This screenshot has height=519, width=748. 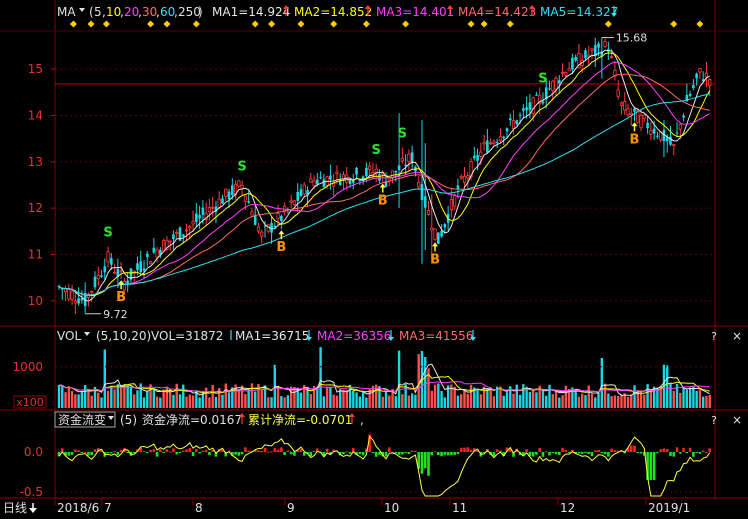 I want to click on fund-indicator-dropdown: 资金流变, so click(x=82, y=419).